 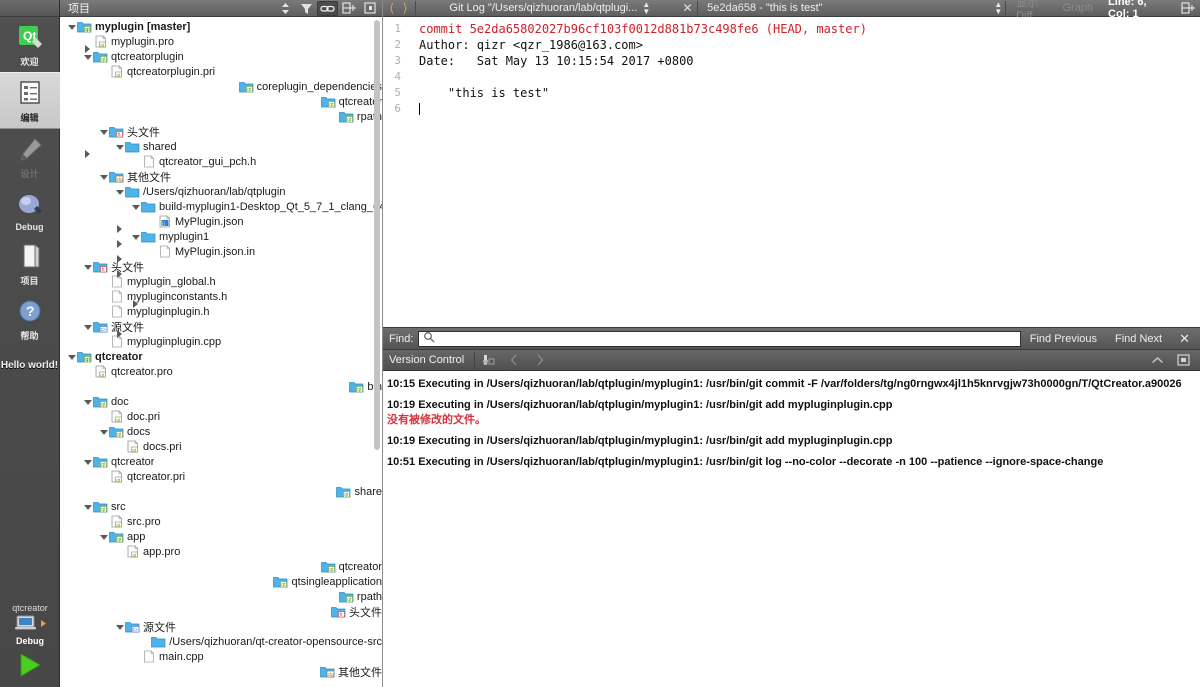 What do you see at coordinates (1157, 360) in the screenshot?
I see `chevron-up-icon` at bounding box center [1157, 360].